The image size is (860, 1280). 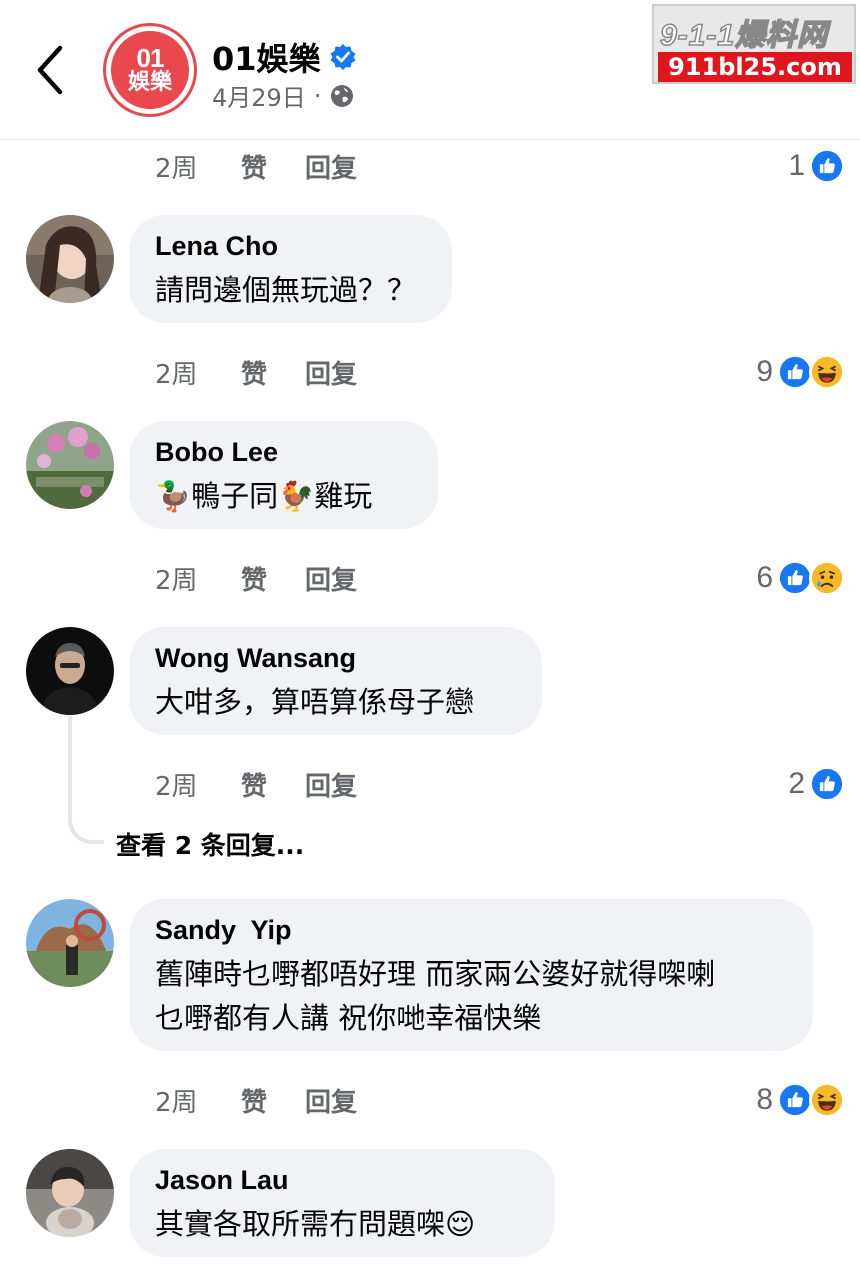 I want to click on comment-actions: 2周 赞 回复 1, so click(x=500, y=166).